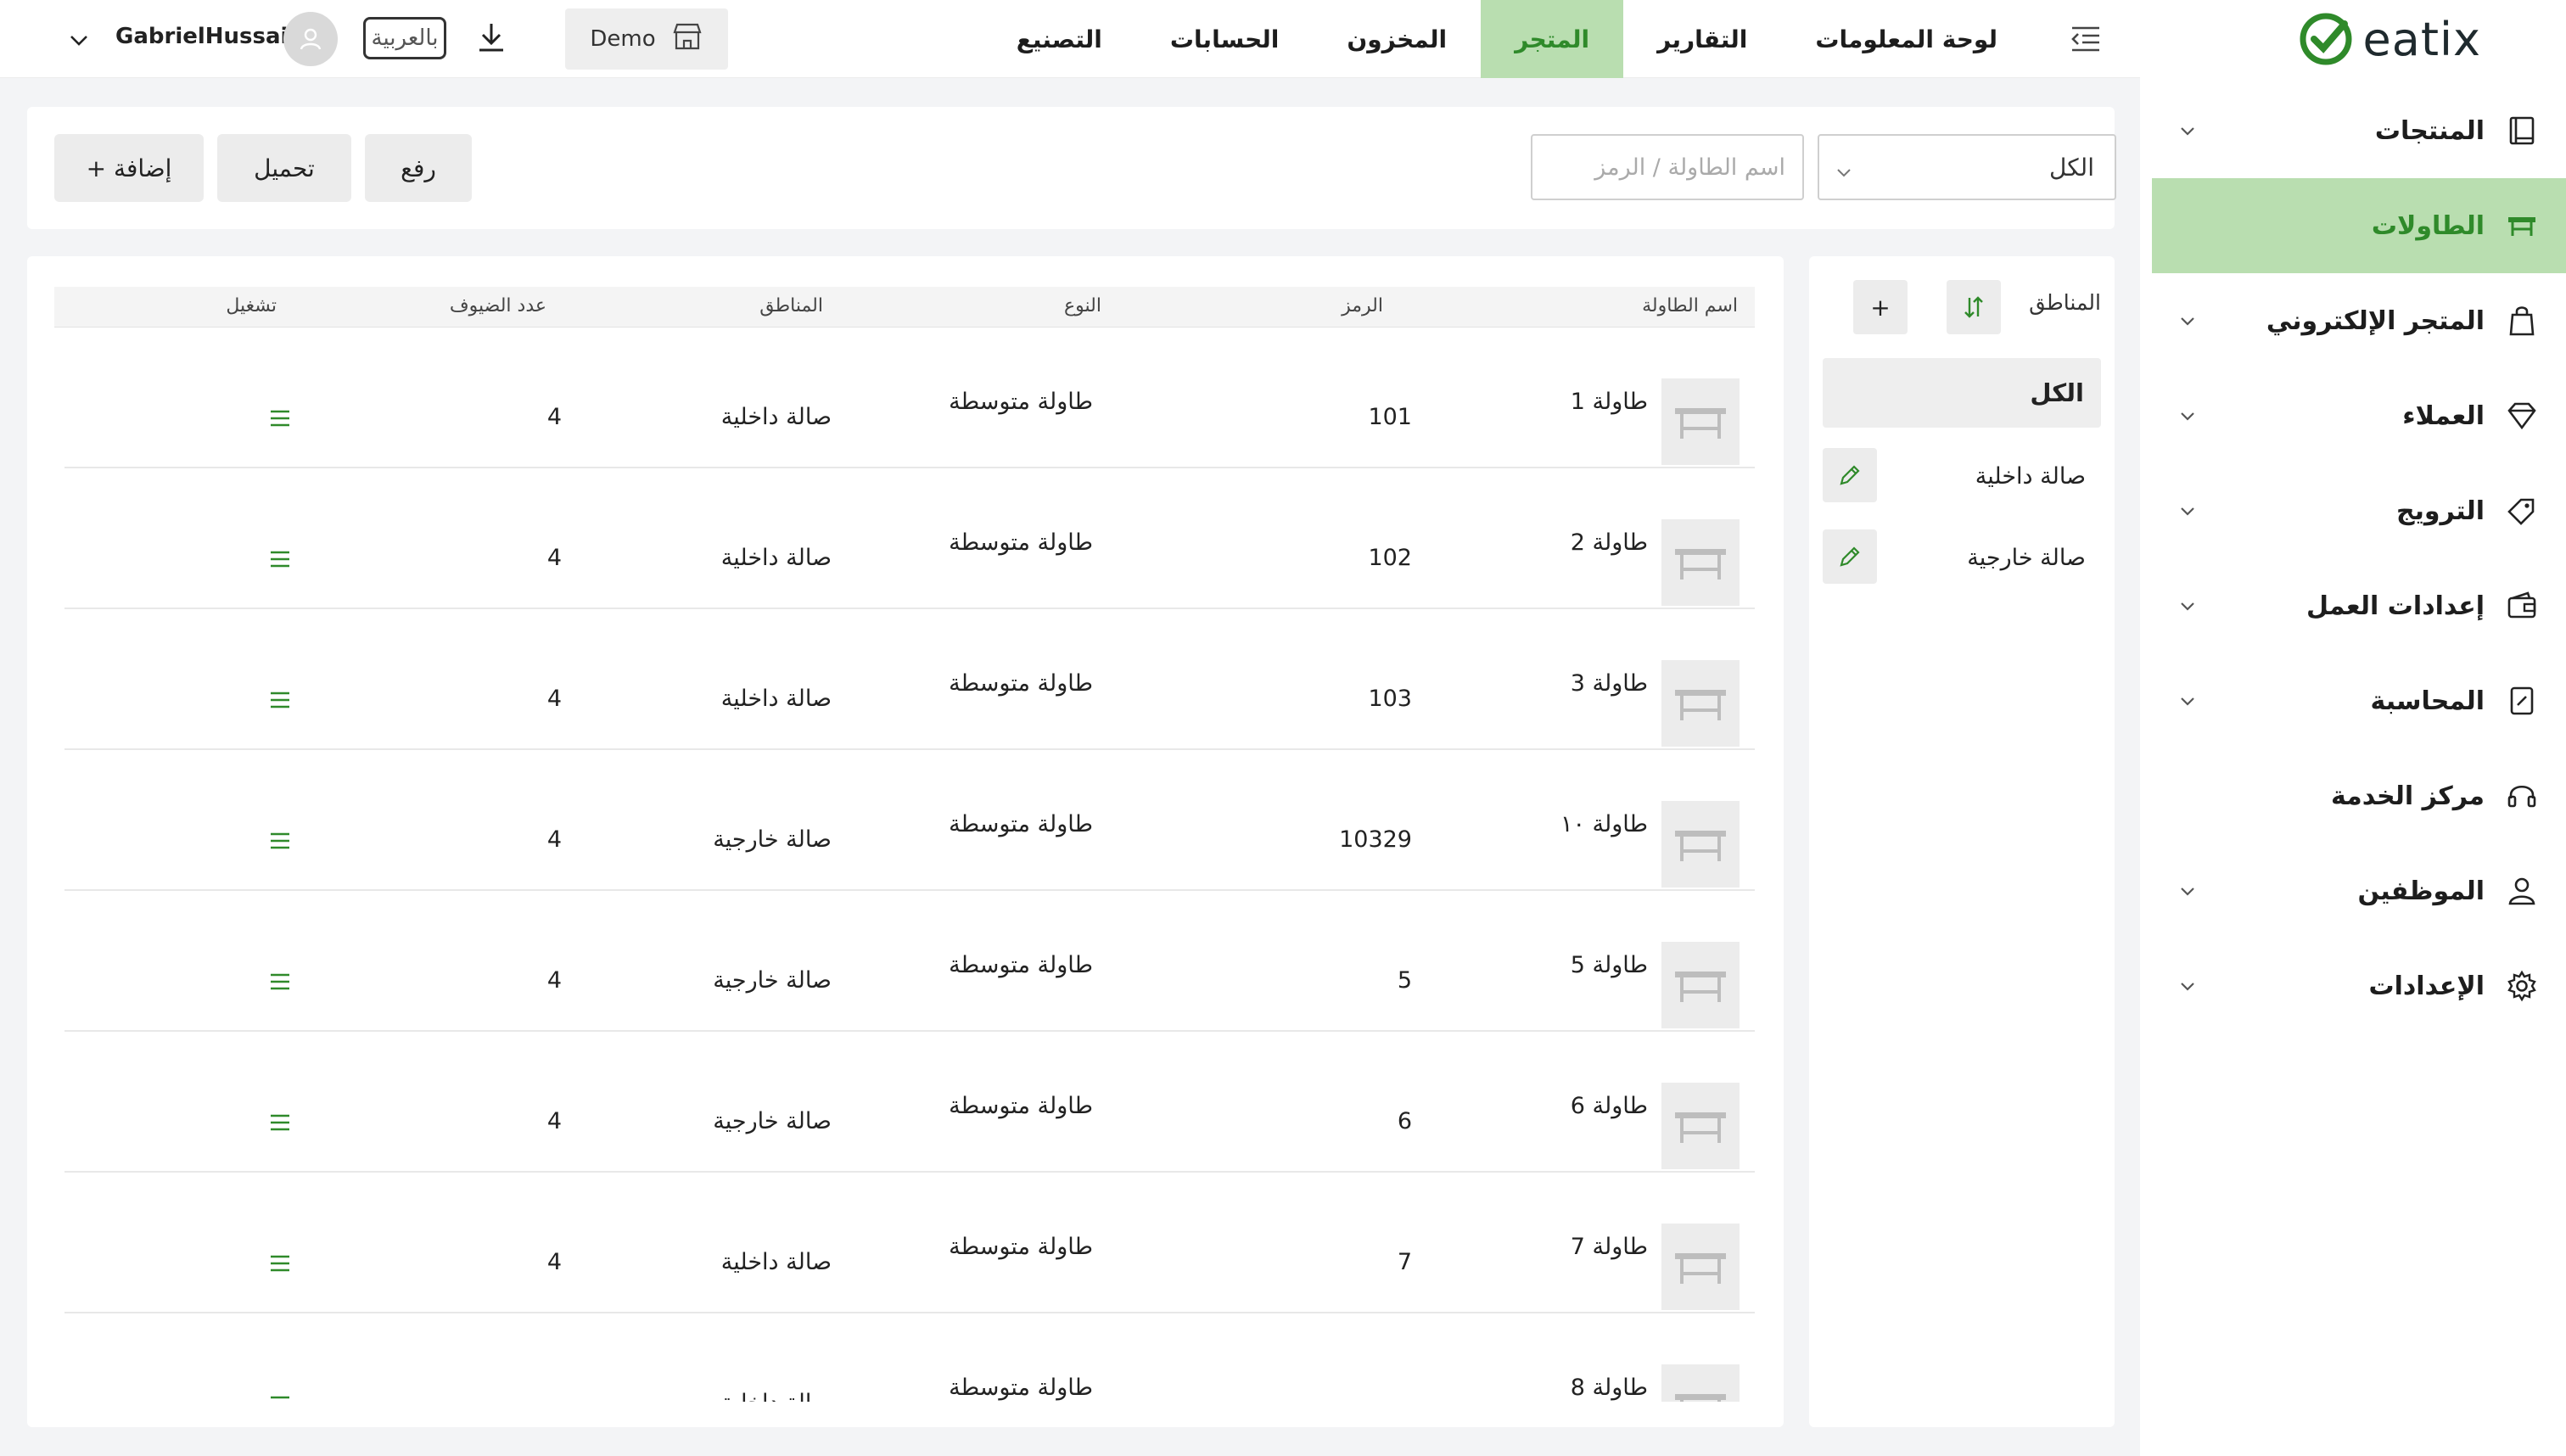 This screenshot has height=1456, width=2566. I want to click on sidebar-item-business-settings: إعدادات العمل, so click(2359, 605).